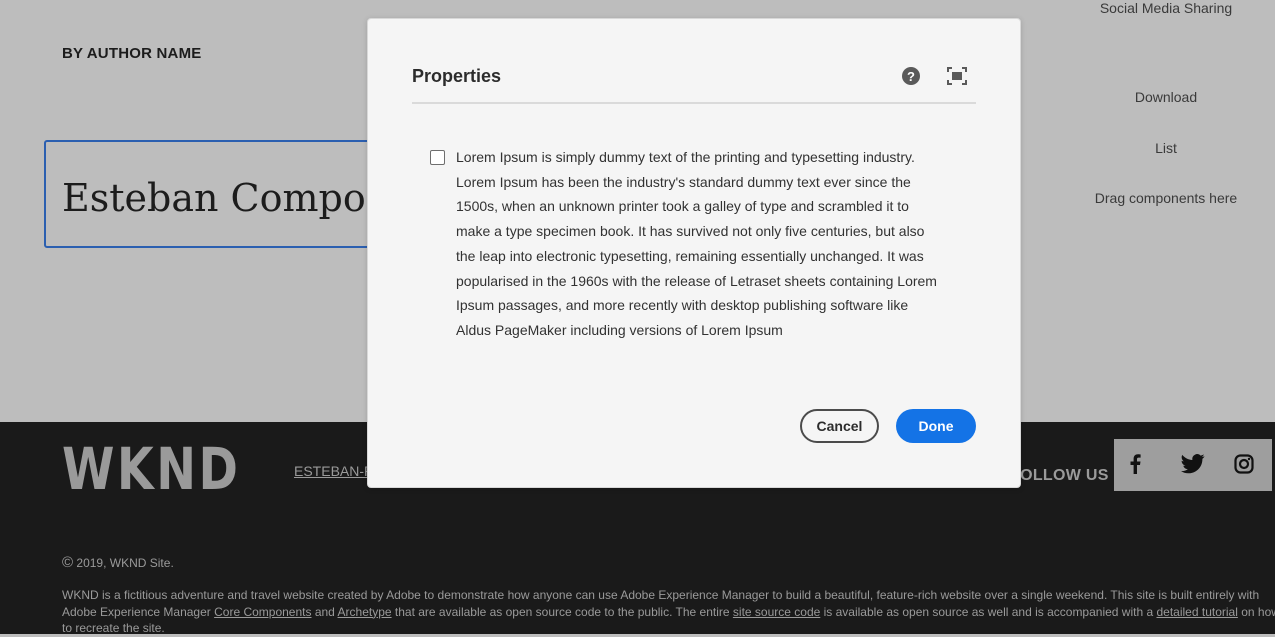 This screenshot has width=1275, height=637. What do you see at coordinates (1135, 464) in the screenshot?
I see `facebook-icon` at bounding box center [1135, 464].